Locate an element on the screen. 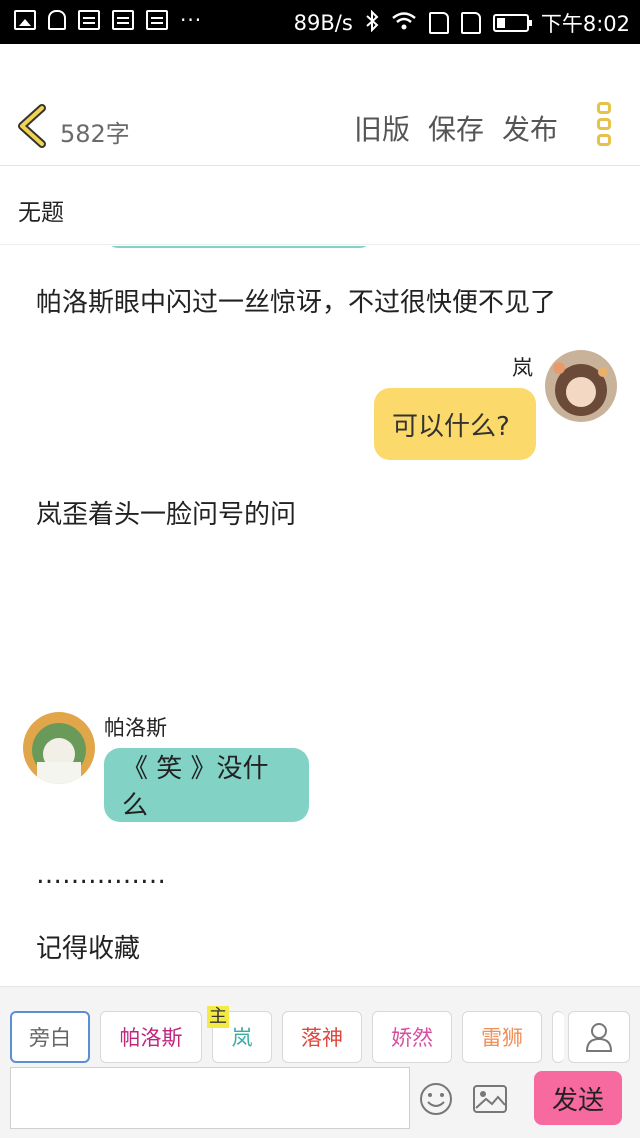  clock: 下午8:02 is located at coordinates (585, 24).